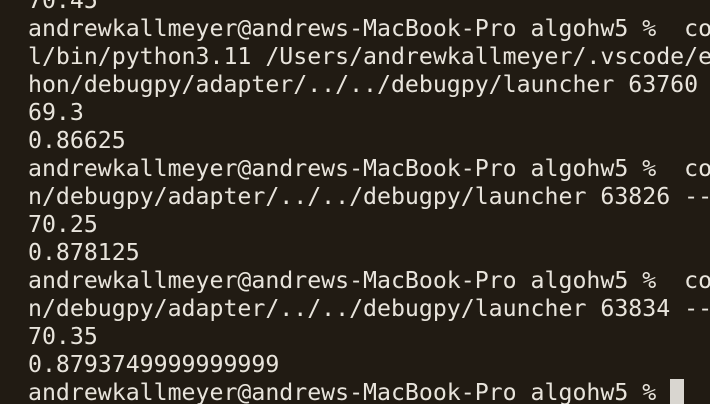  What do you see at coordinates (56, 112) in the screenshot?
I see `output-line: 69.3` at bounding box center [56, 112].